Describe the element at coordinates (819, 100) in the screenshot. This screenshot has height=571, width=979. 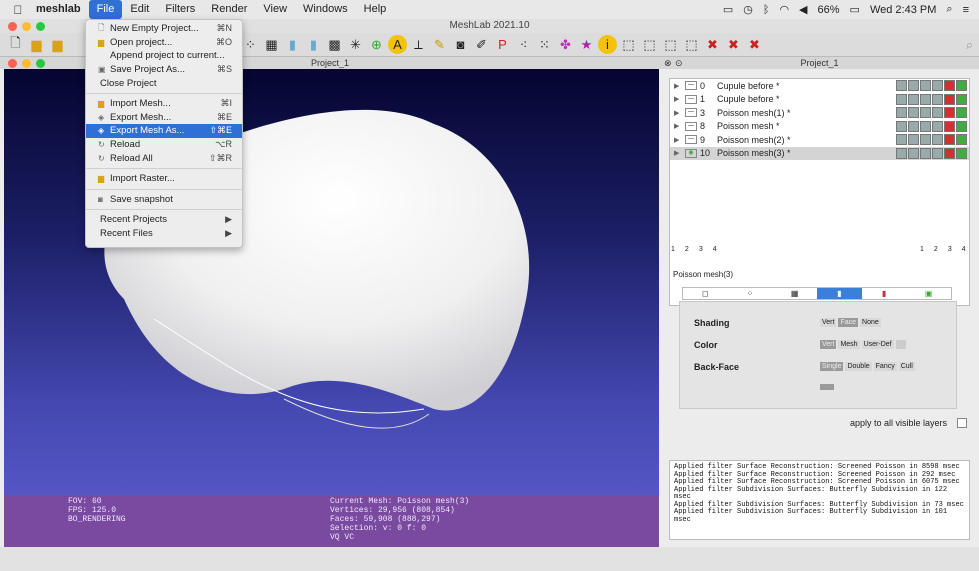
I see `layer-row: ▶ — 1 Cupule before *` at that location.